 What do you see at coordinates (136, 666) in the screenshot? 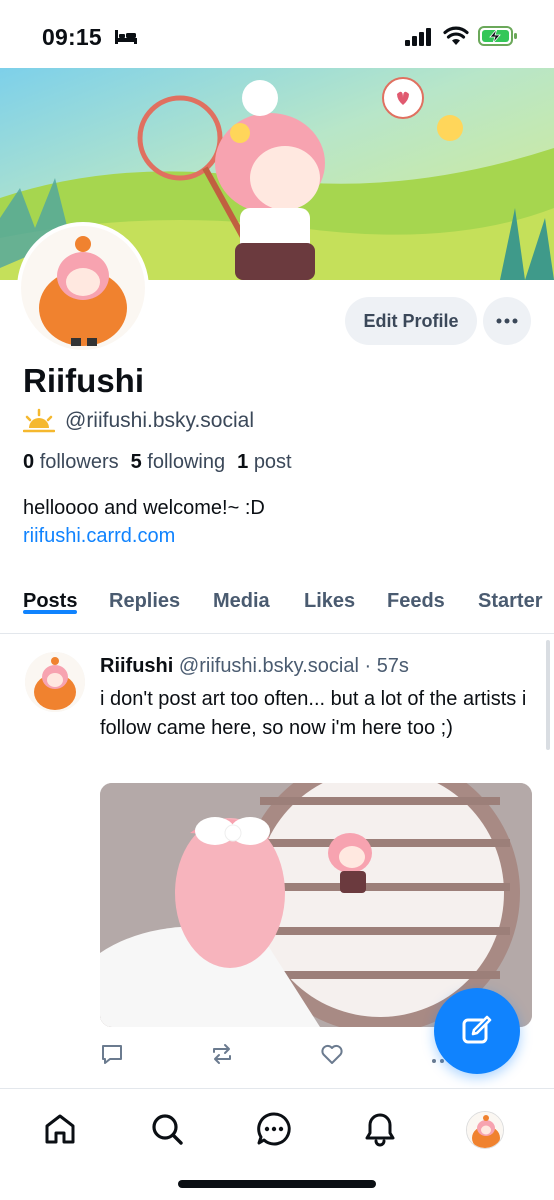
I see `post-author-name: Riifushi` at bounding box center [136, 666].